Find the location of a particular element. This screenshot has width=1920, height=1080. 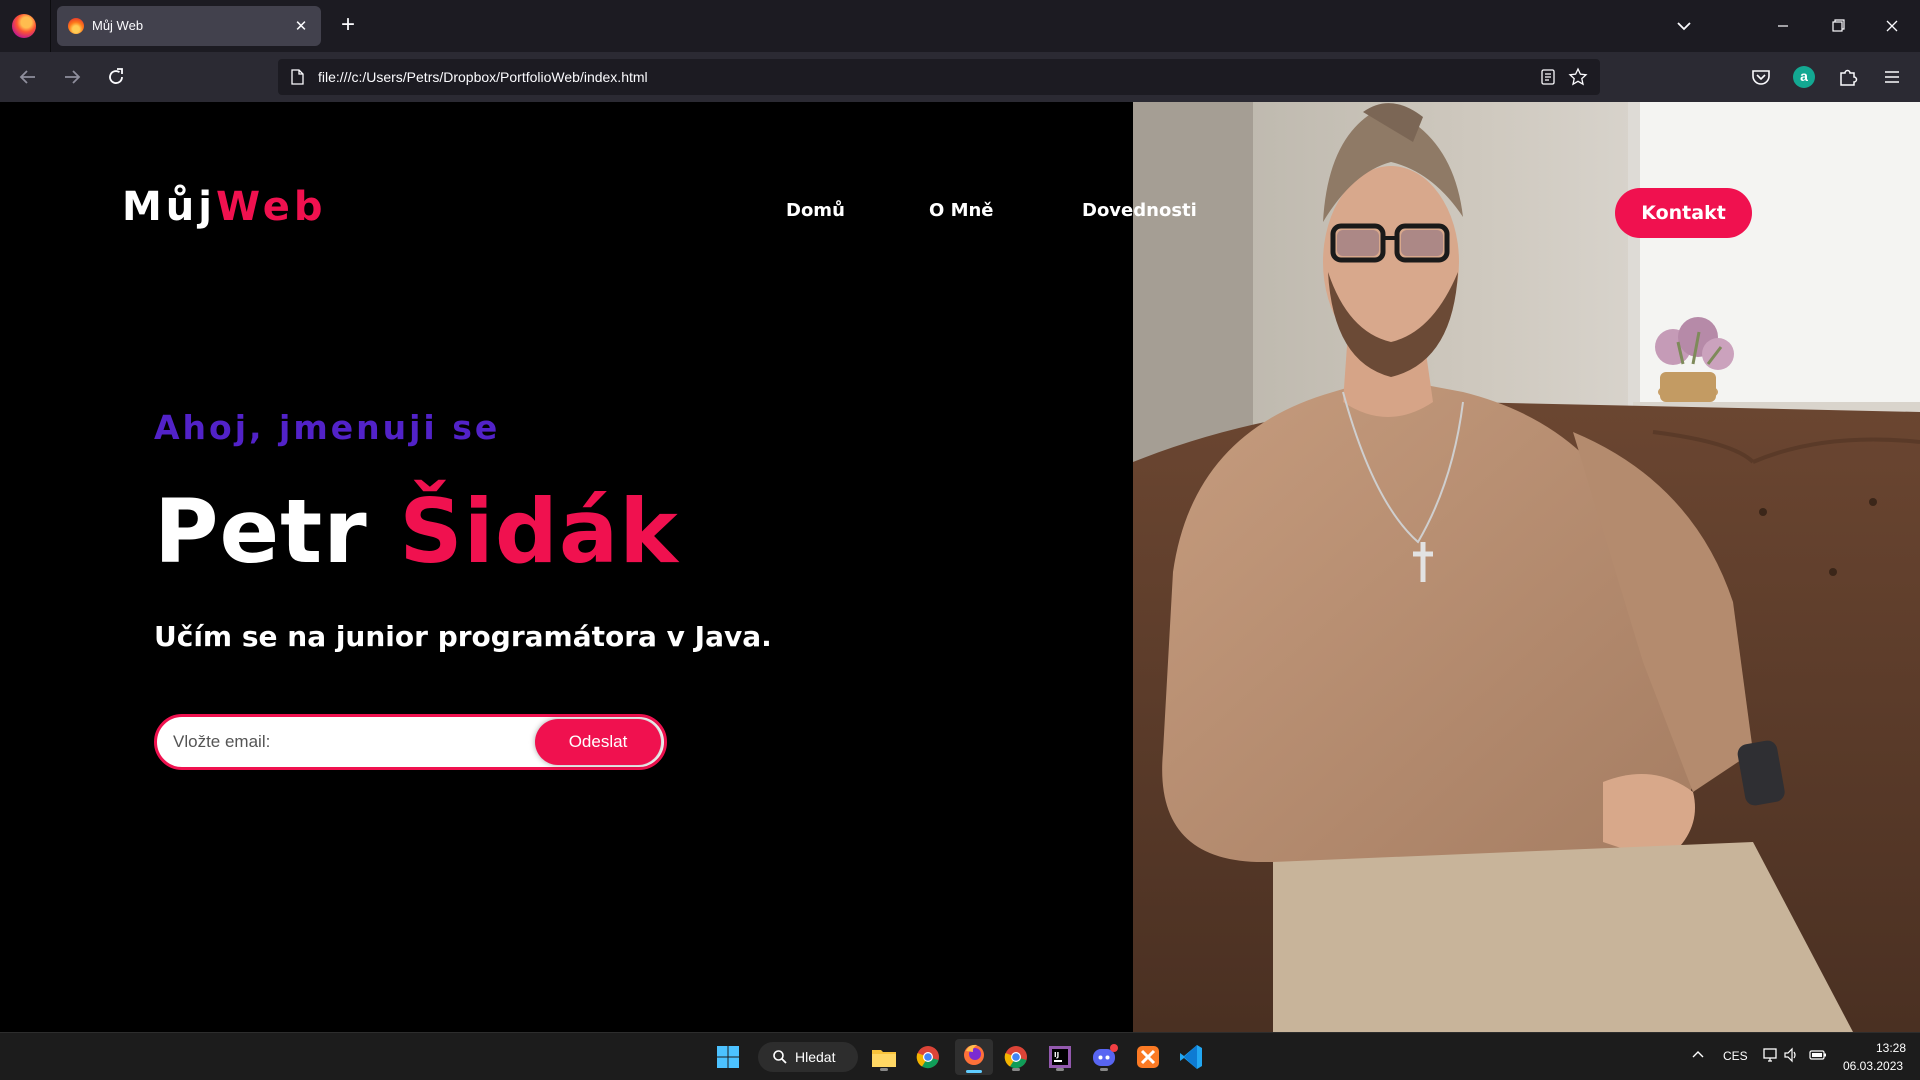

hero-first-name: Petr is located at coordinates (261, 531).